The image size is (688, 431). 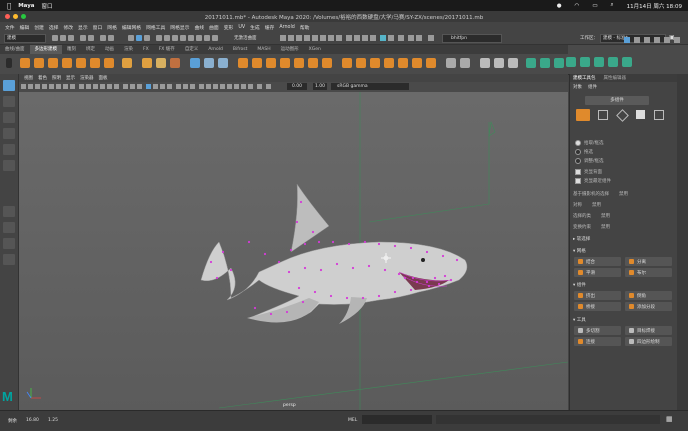 What do you see at coordinates (559, 63) in the screenshot?
I see `auto-uv-icon` at bounding box center [559, 63].